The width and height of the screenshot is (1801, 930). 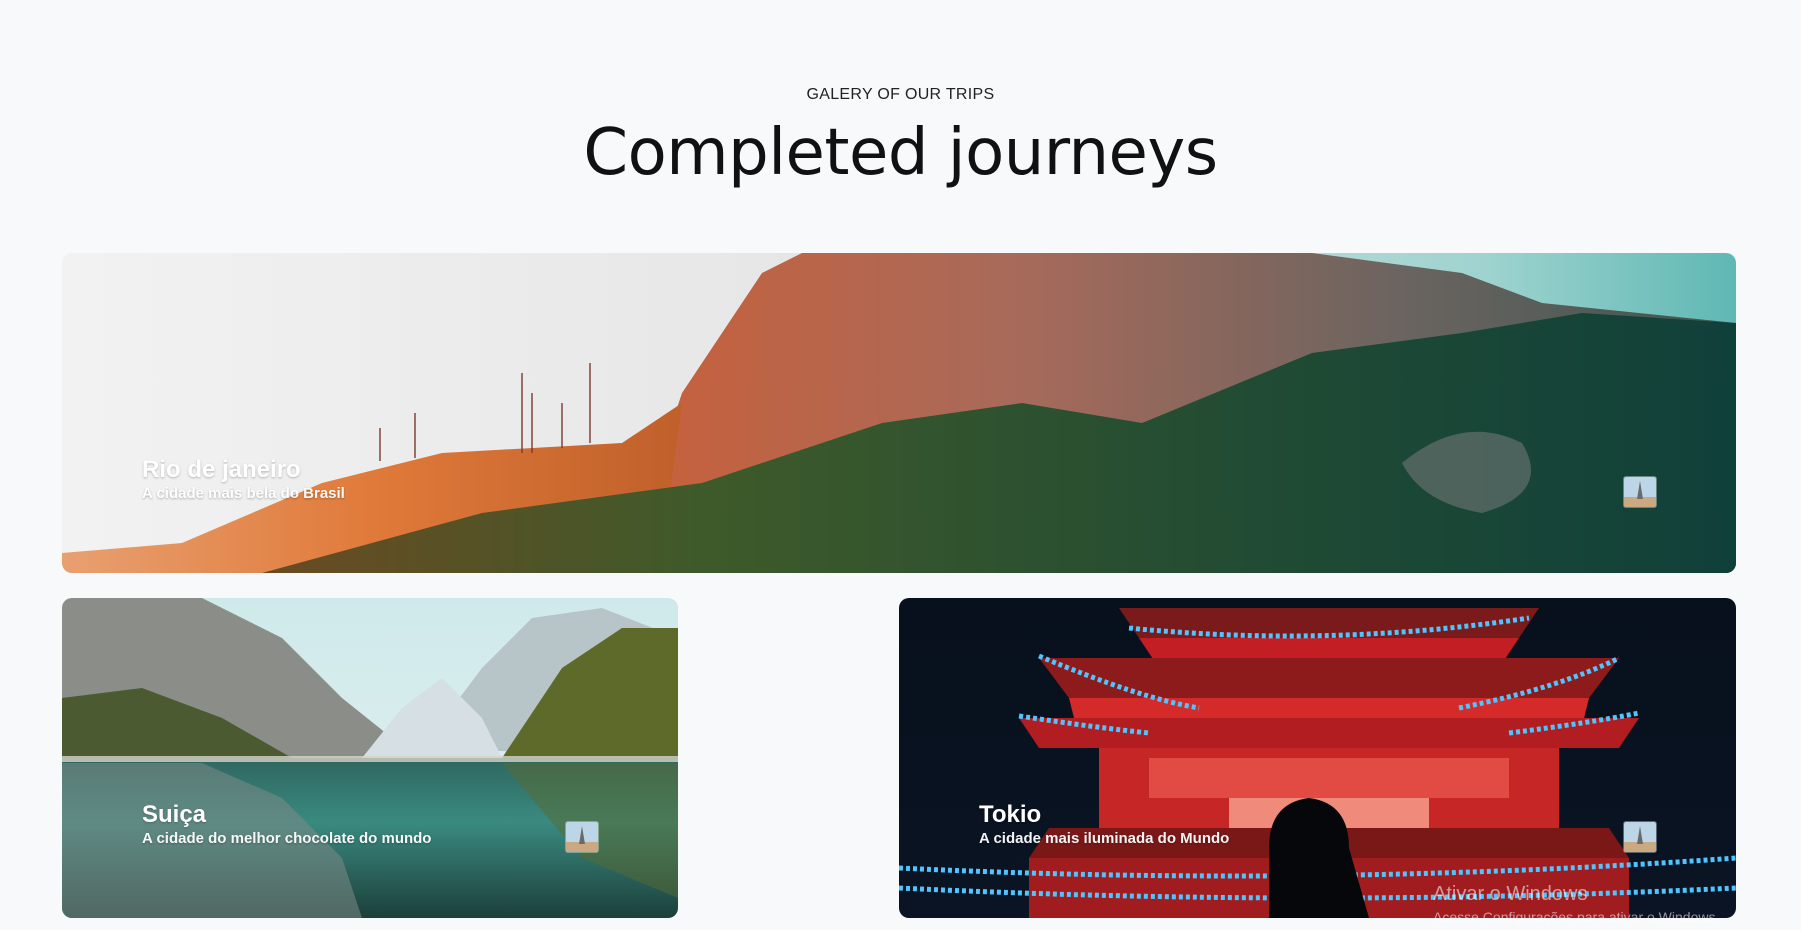 I want to click on trip-title: Tokio, so click(x=1010, y=814).